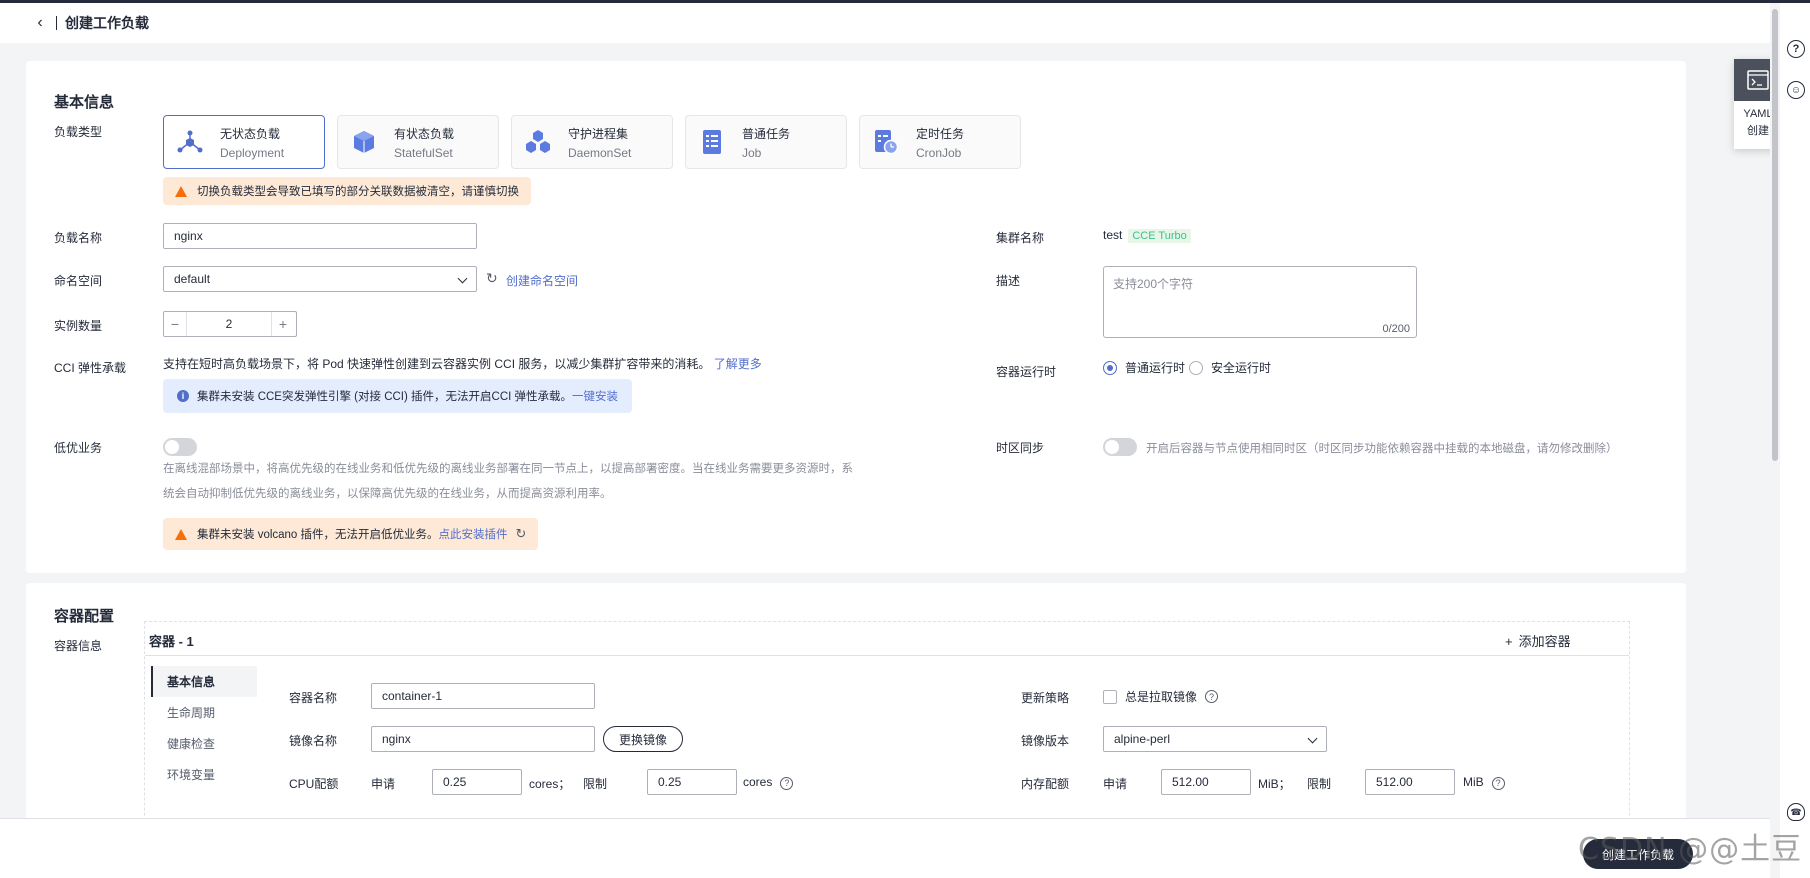 Image resolution: width=1810 pixels, height=878 pixels. What do you see at coordinates (320, 236) in the screenshot?
I see `workload-name-input: nginx` at bounding box center [320, 236].